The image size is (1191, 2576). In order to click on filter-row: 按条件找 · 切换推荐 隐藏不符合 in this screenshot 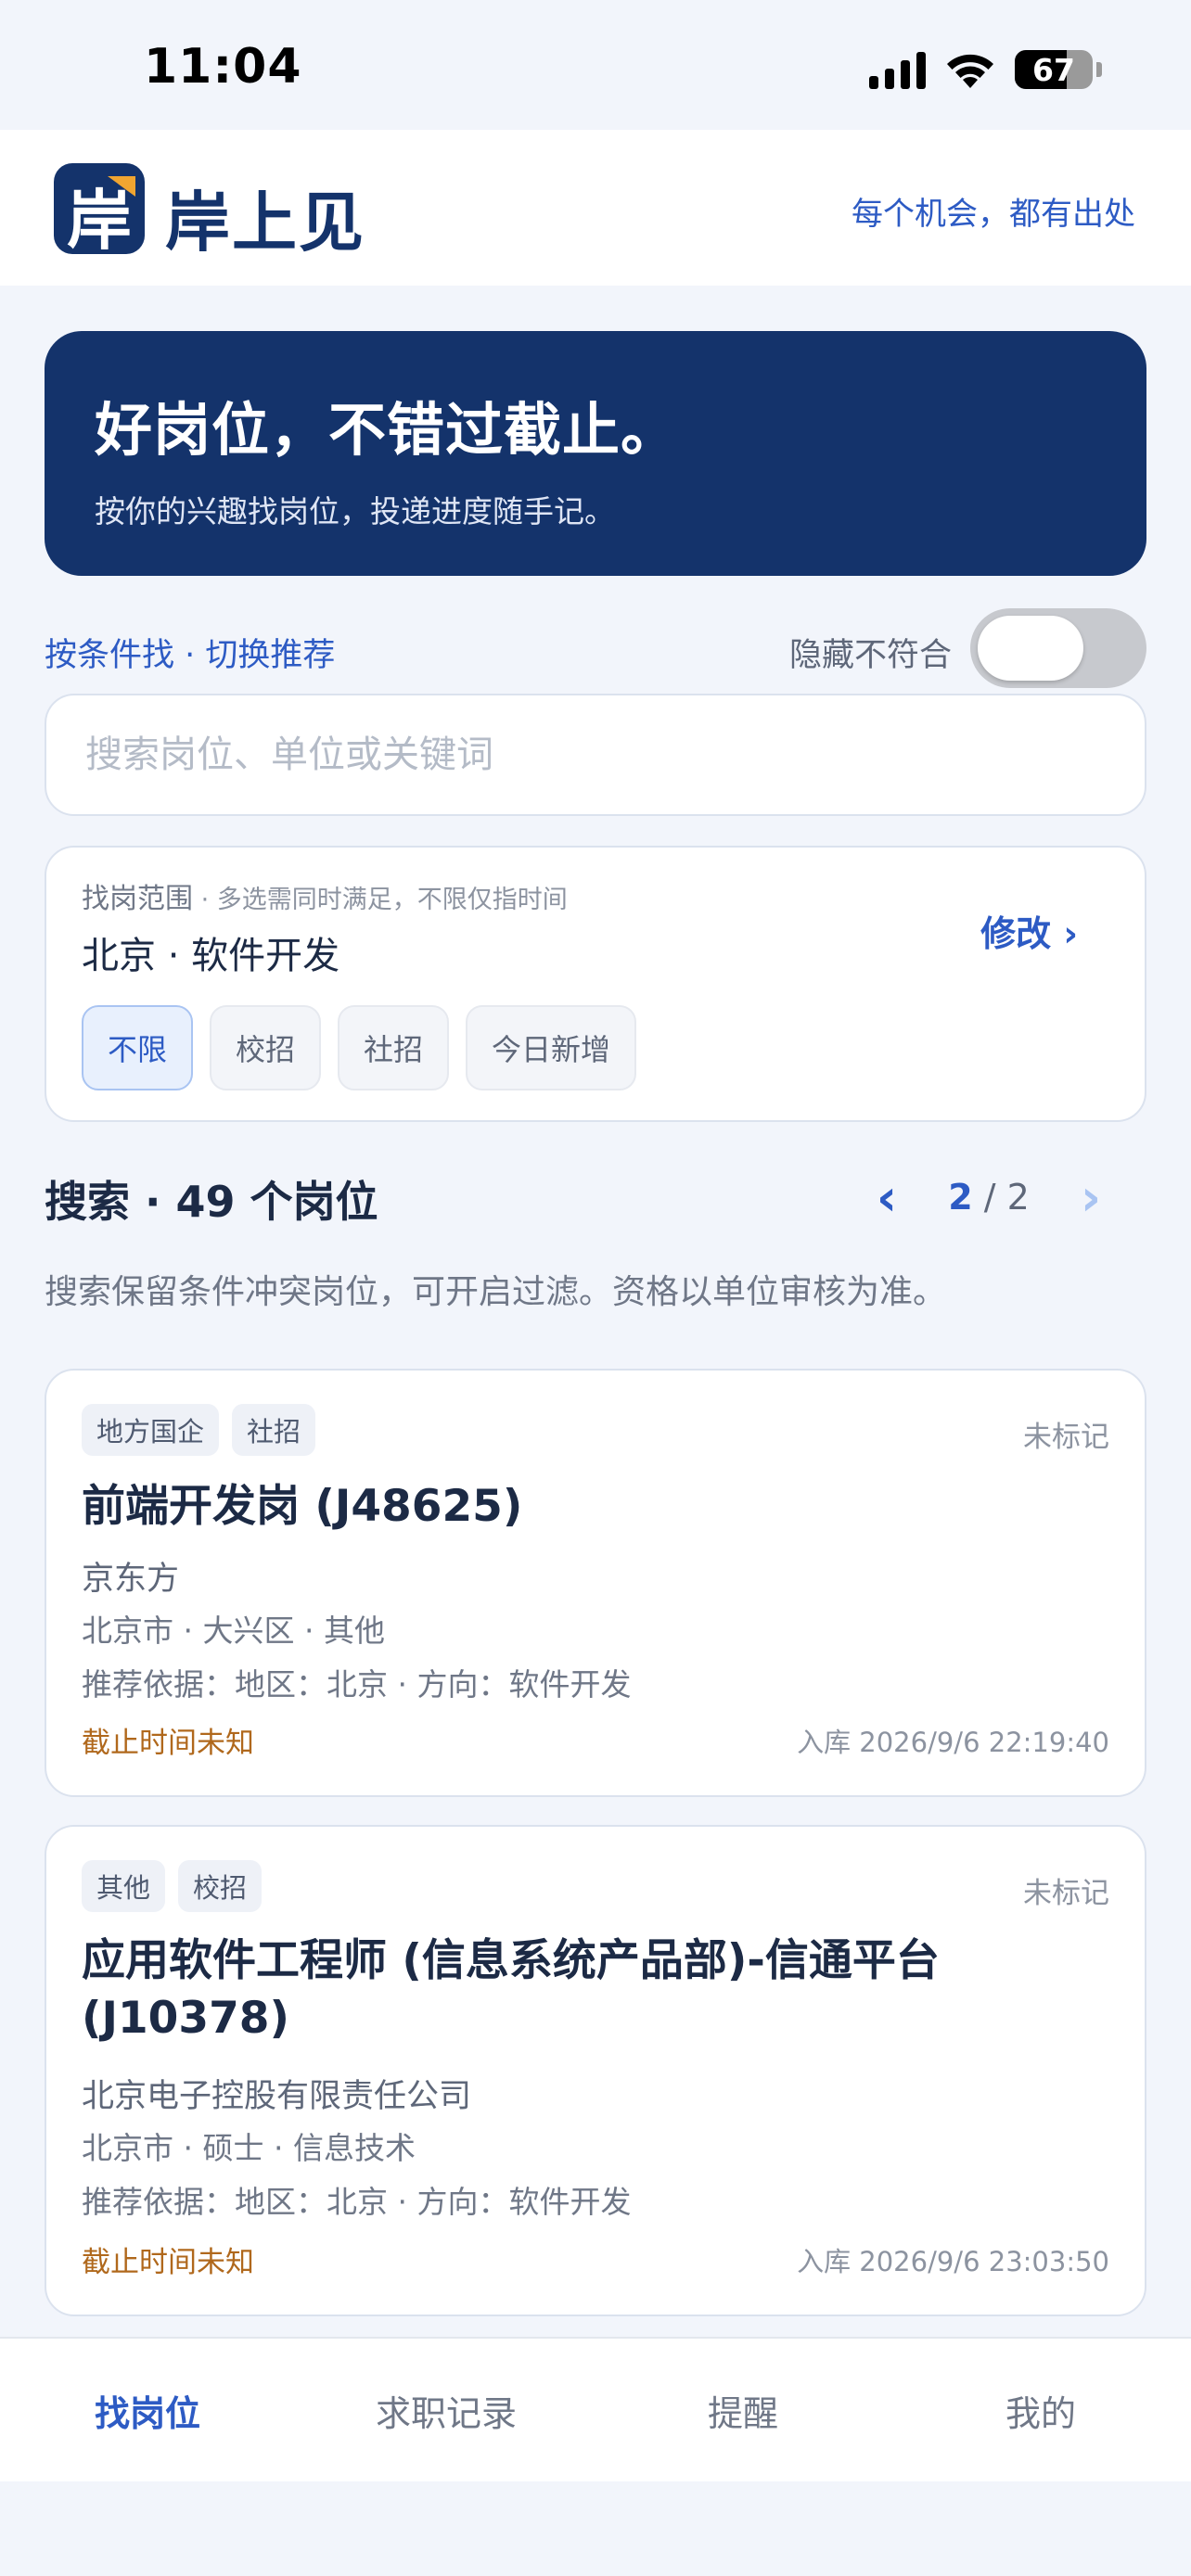, I will do `click(595, 648)`.